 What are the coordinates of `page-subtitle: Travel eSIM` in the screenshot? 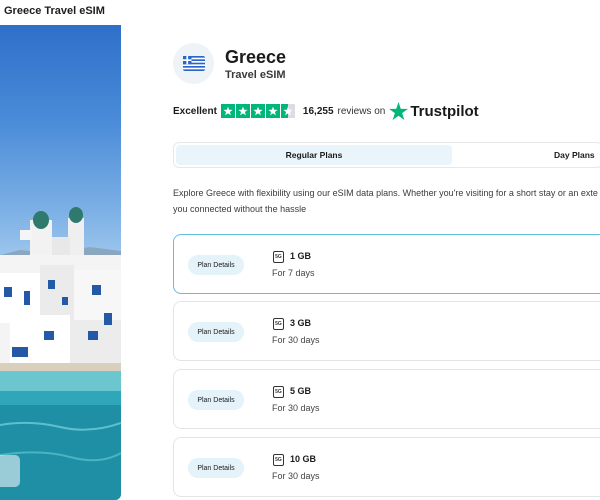 It's located at (255, 75).